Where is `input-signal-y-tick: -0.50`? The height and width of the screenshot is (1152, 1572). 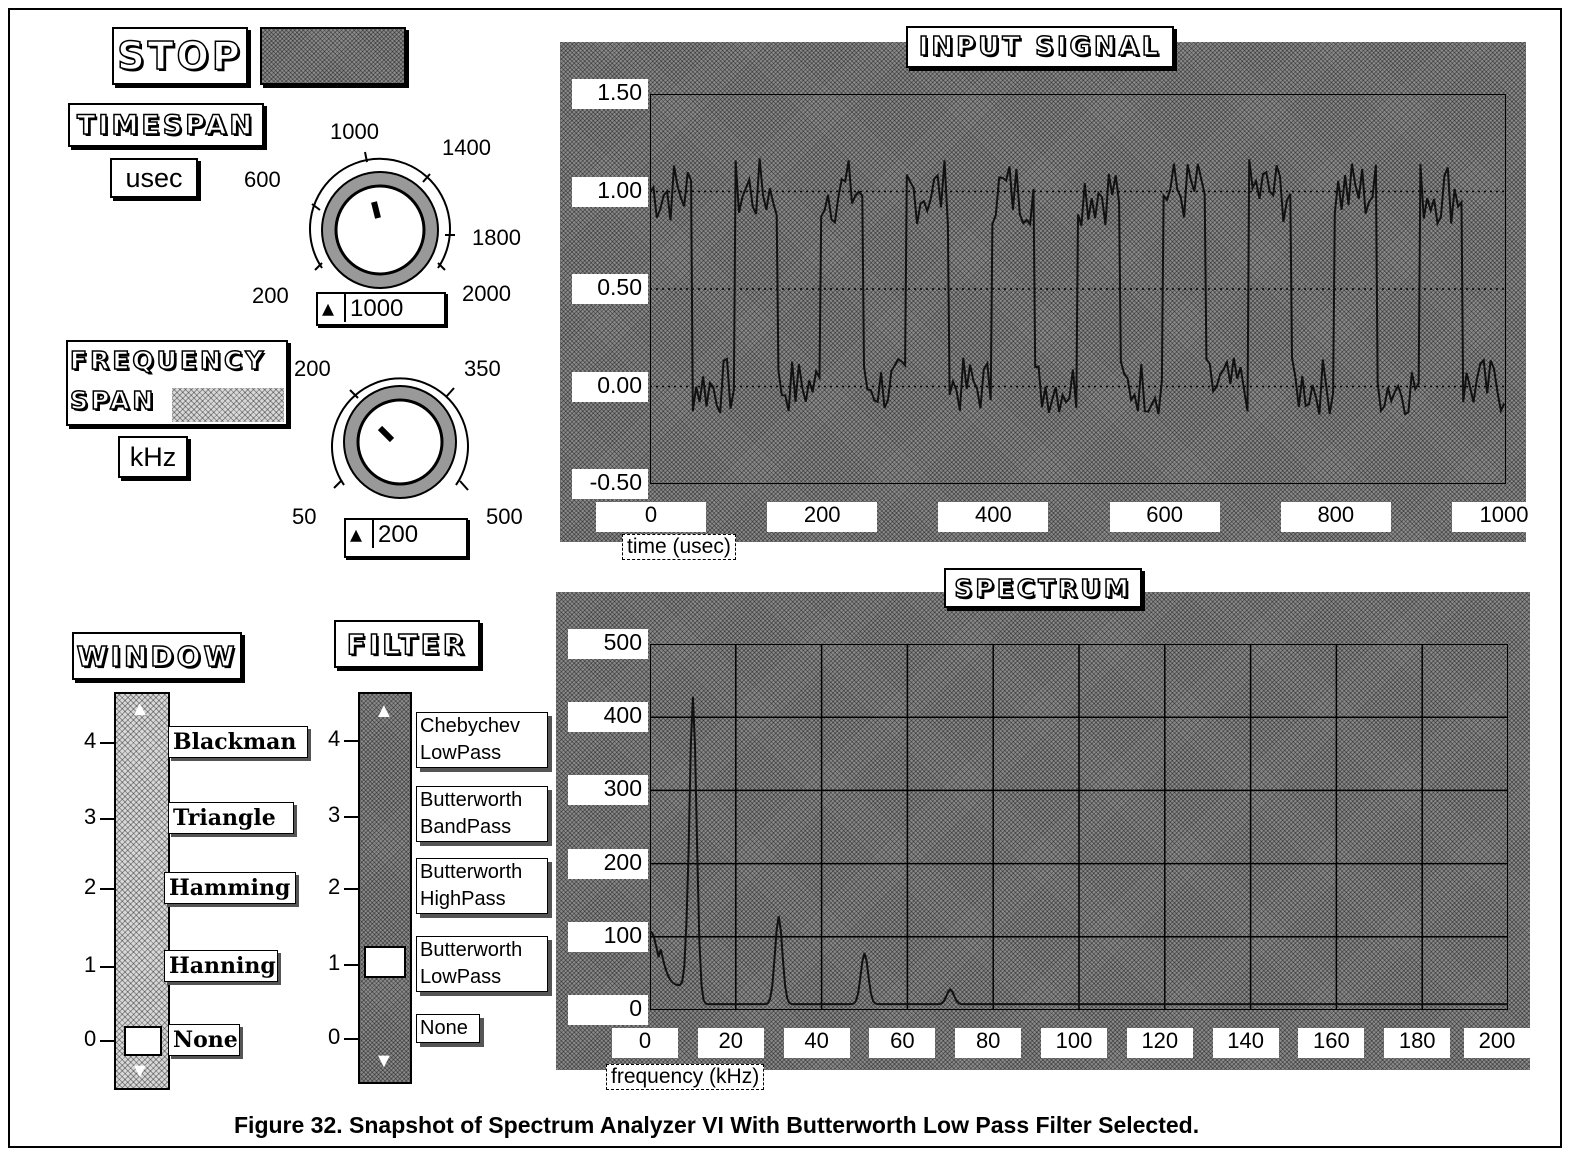
input-signal-y-tick: -0.50 is located at coordinates (610, 484).